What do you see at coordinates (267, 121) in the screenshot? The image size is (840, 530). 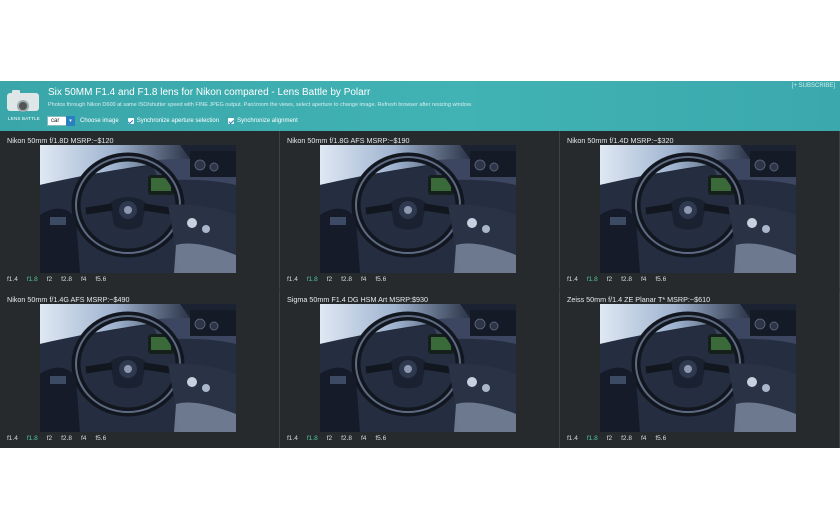 I see `sync-alignment-label: Synchronize alignment` at bounding box center [267, 121].